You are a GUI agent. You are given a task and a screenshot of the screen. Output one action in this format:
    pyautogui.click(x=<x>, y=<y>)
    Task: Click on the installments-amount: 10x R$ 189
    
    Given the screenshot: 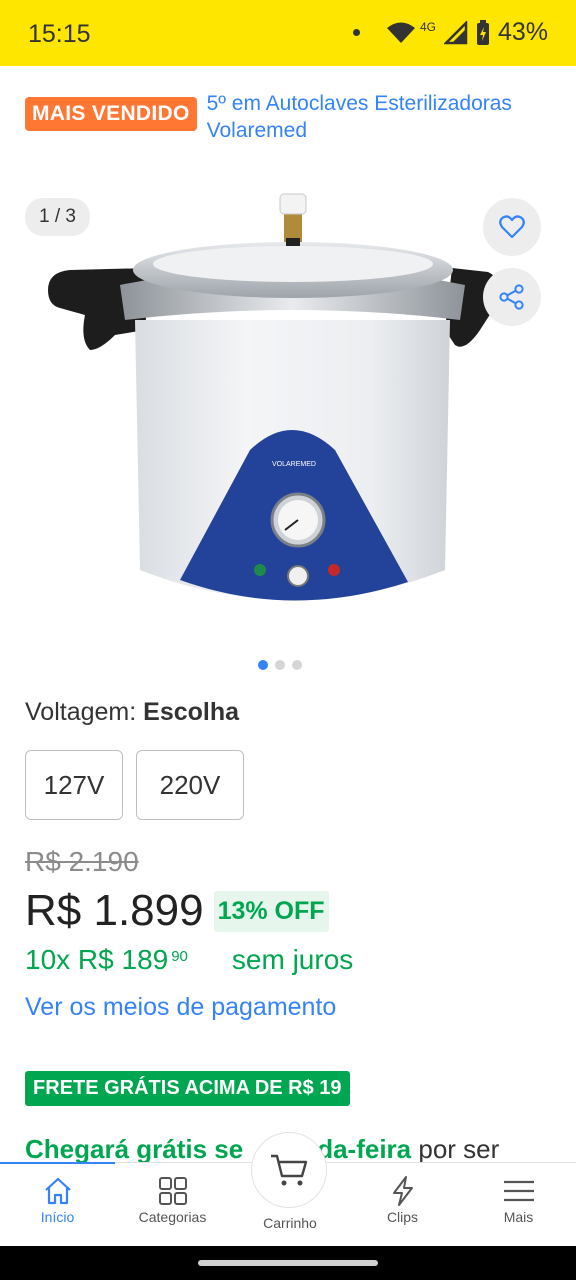 What is the action you would take?
    pyautogui.click(x=97, y=959)
    